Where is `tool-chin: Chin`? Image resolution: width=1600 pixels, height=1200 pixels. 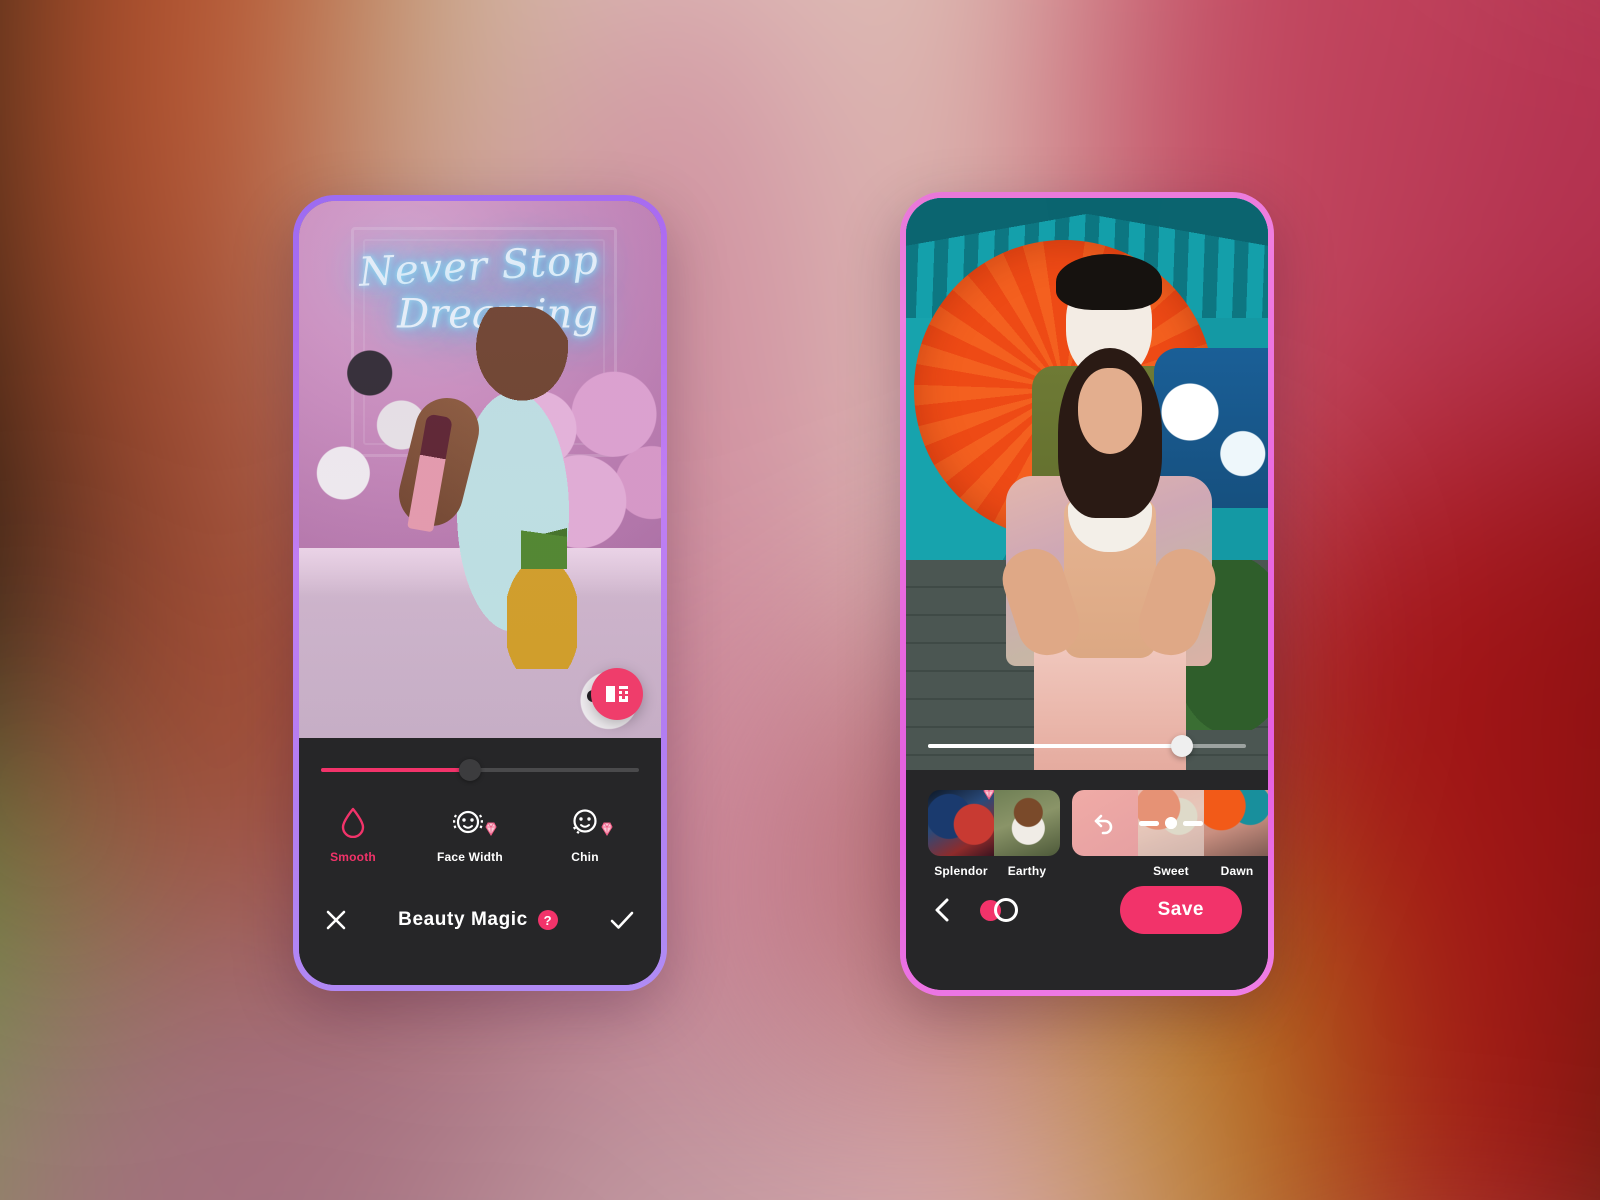 tool-chin: Chin is located at coordinates (585, 833).